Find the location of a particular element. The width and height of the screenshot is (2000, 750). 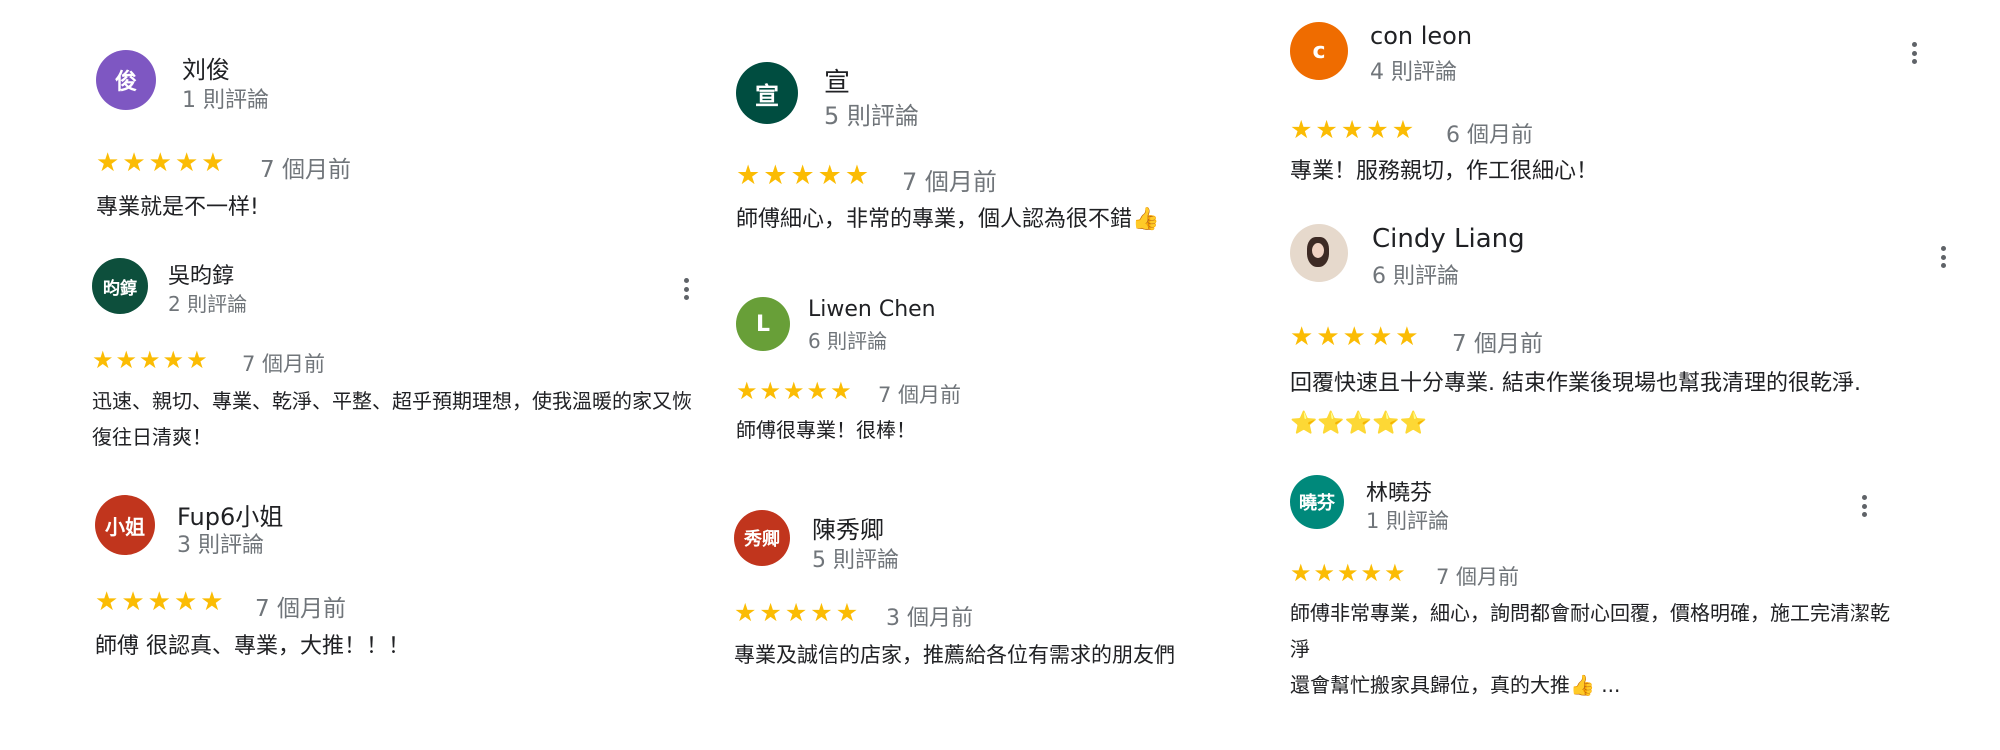

avatar-initial: L is located at coordinates (763, 324).